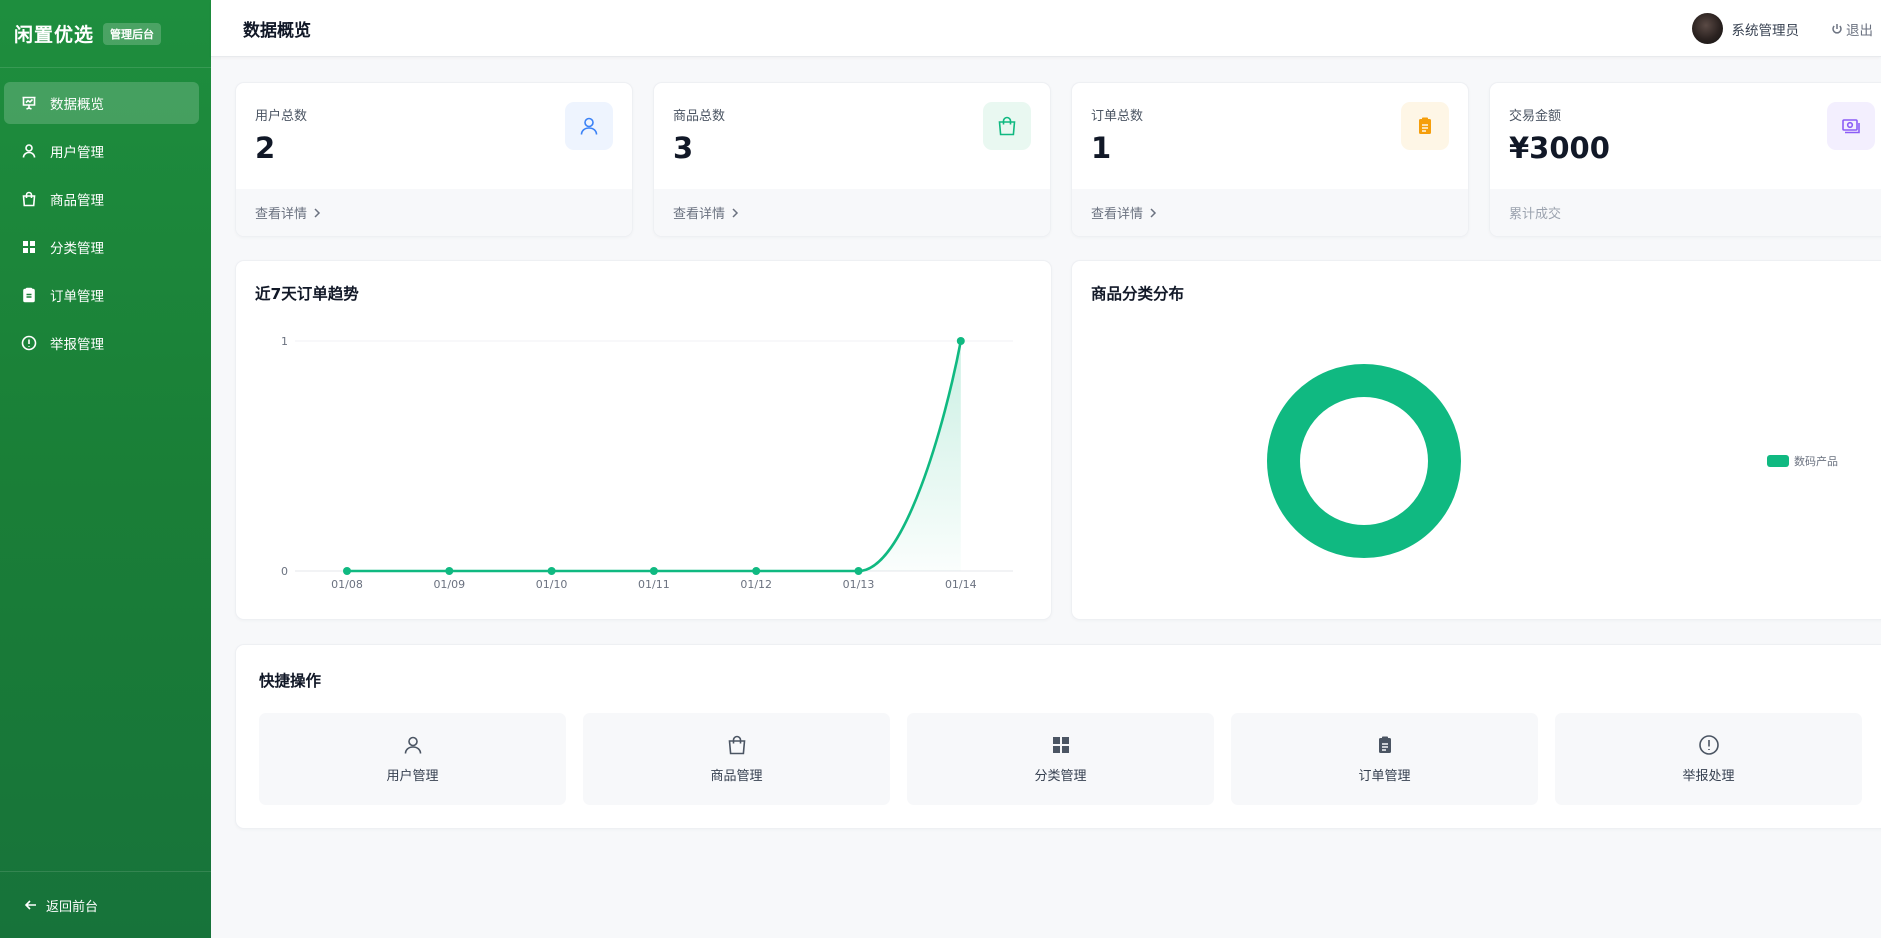 The image size is (1881, 938). What do you see at coordinates (30, 905) in the screenshot?
I see `arrow-left-icon` at bounding box center [30, 905].